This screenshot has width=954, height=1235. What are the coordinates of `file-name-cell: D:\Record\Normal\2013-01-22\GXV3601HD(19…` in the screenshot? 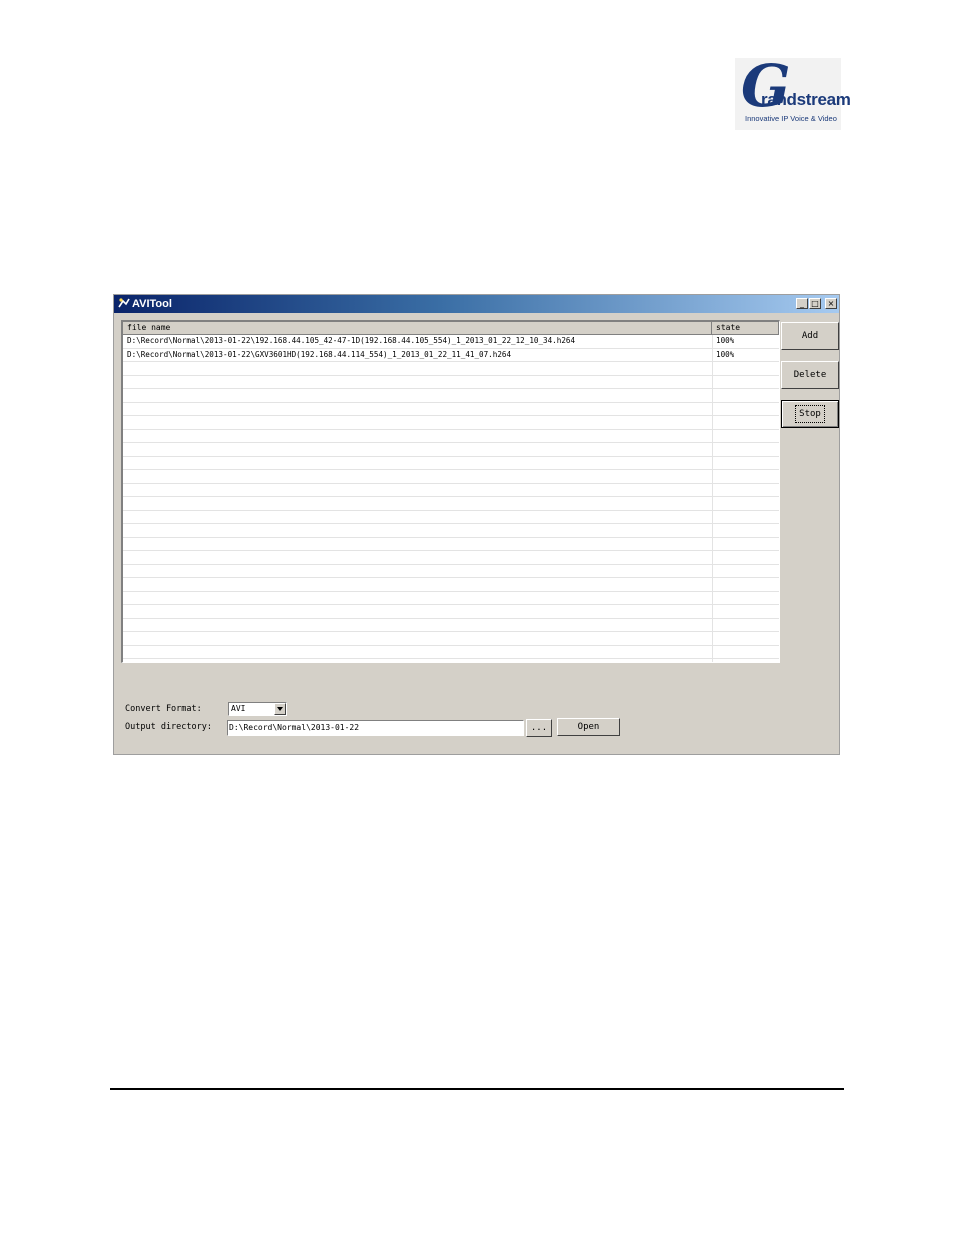 It's located at (319, 354).